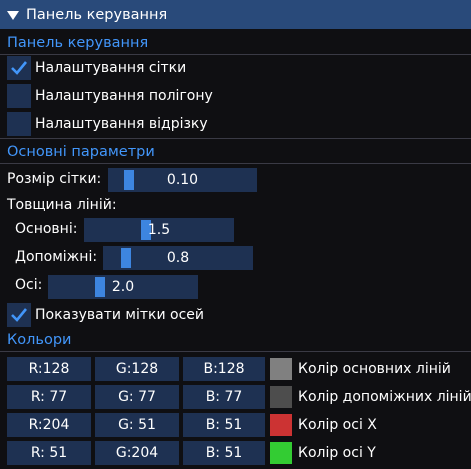  What do you see at coordinates (374, 369) in the screenshot?
I see `main-color-label: Колір основних ліній` at bounding box center [374, 369].